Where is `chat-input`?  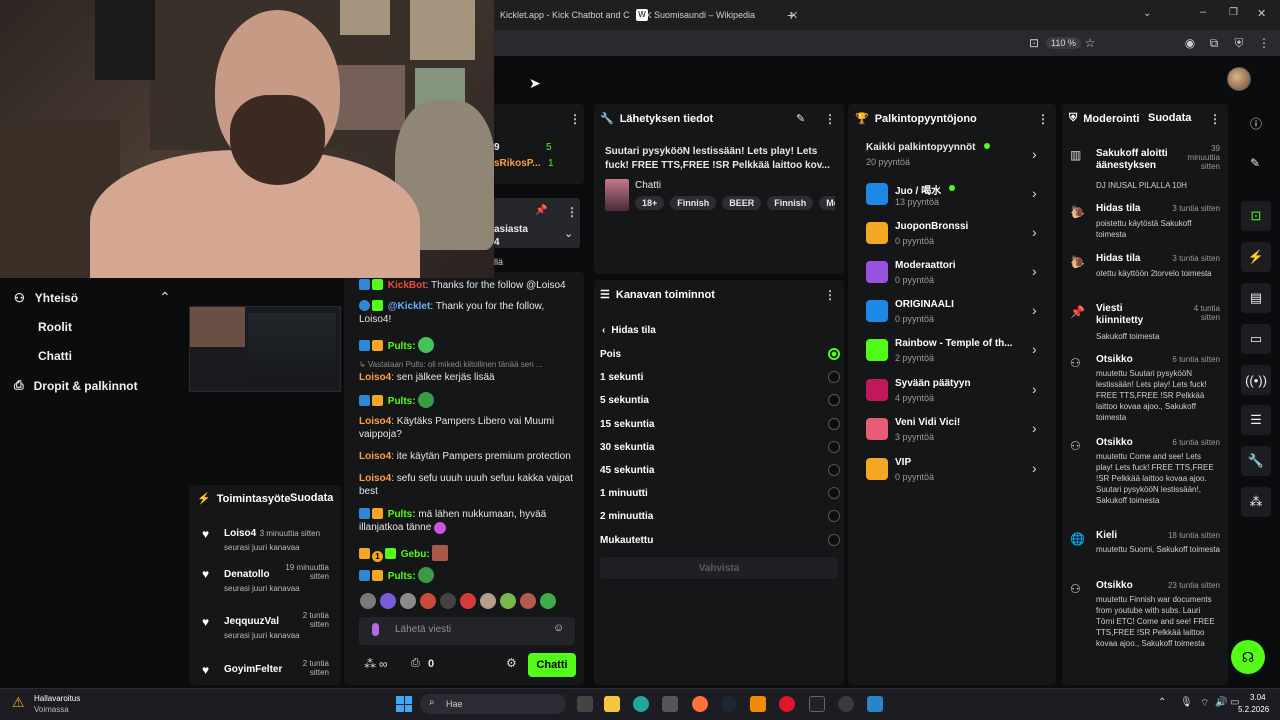 chat-input is located at coordinates (467, 631).